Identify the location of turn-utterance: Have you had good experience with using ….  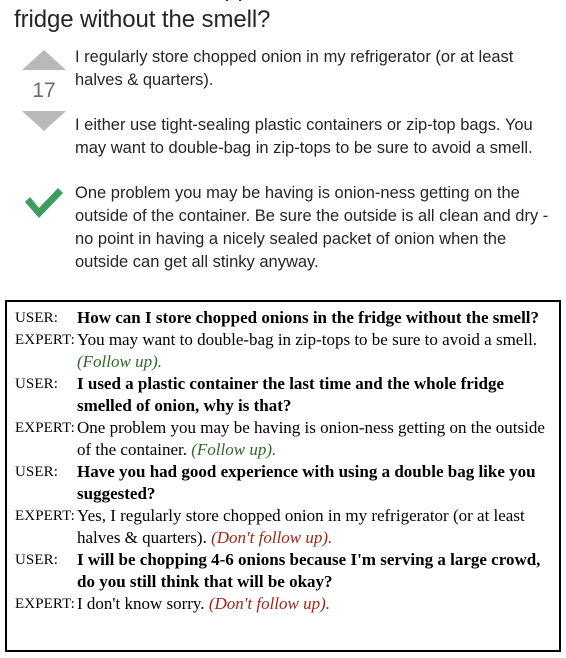
(306, 482).